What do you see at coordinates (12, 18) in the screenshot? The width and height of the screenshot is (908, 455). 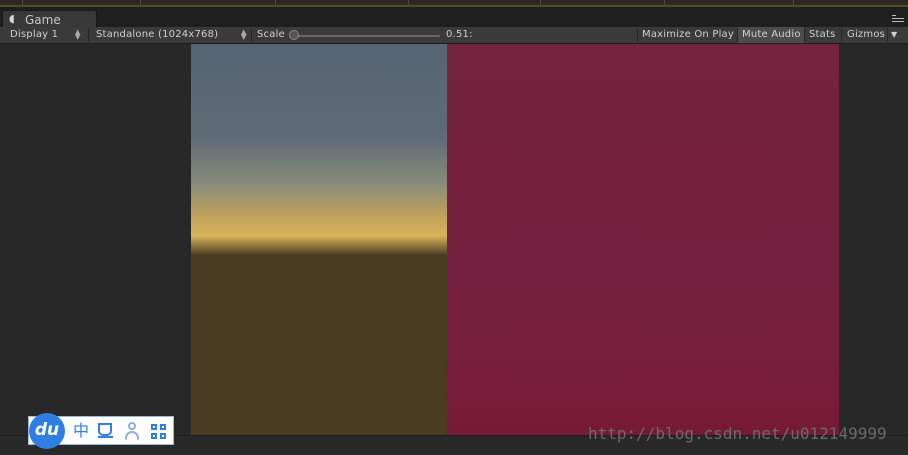 I see `pacman-unity-icon: ◖` at bounding box center [12, 18].